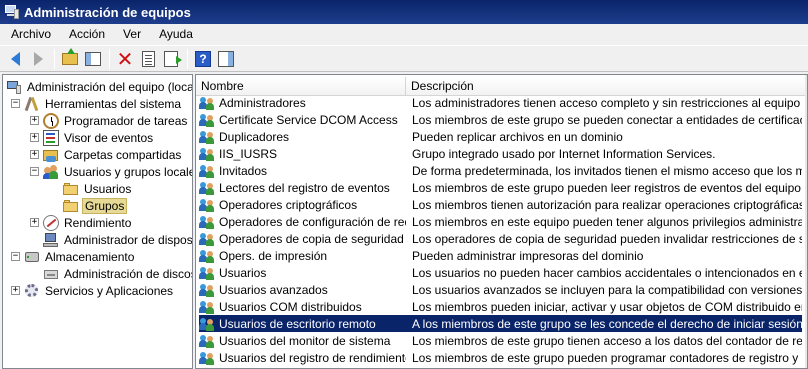  What do you see at coordinates (15, 59) in the screenshot?
I see `back-button` at bounding box center [15, 59].